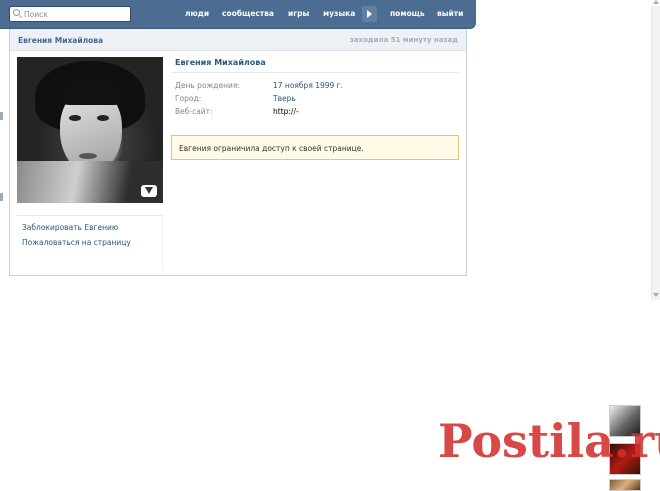  Describe the element at coordinates (16, 12) in the screenshot. I see `search-icon` at that location.